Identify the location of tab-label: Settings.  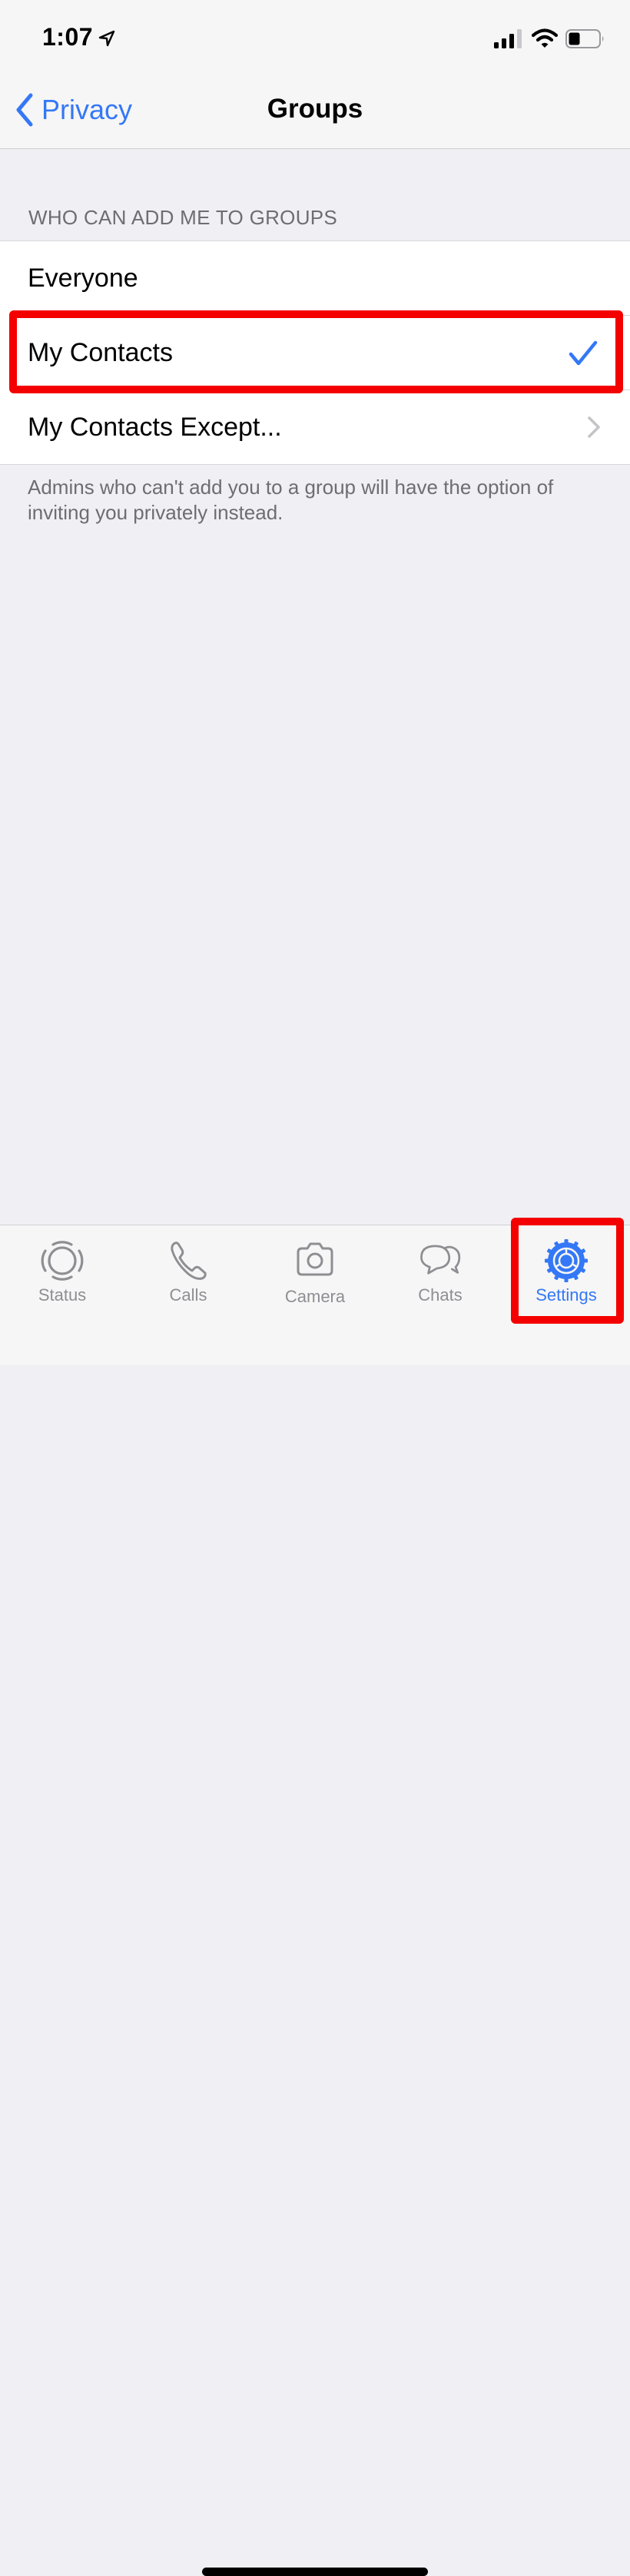
(566, 1295).